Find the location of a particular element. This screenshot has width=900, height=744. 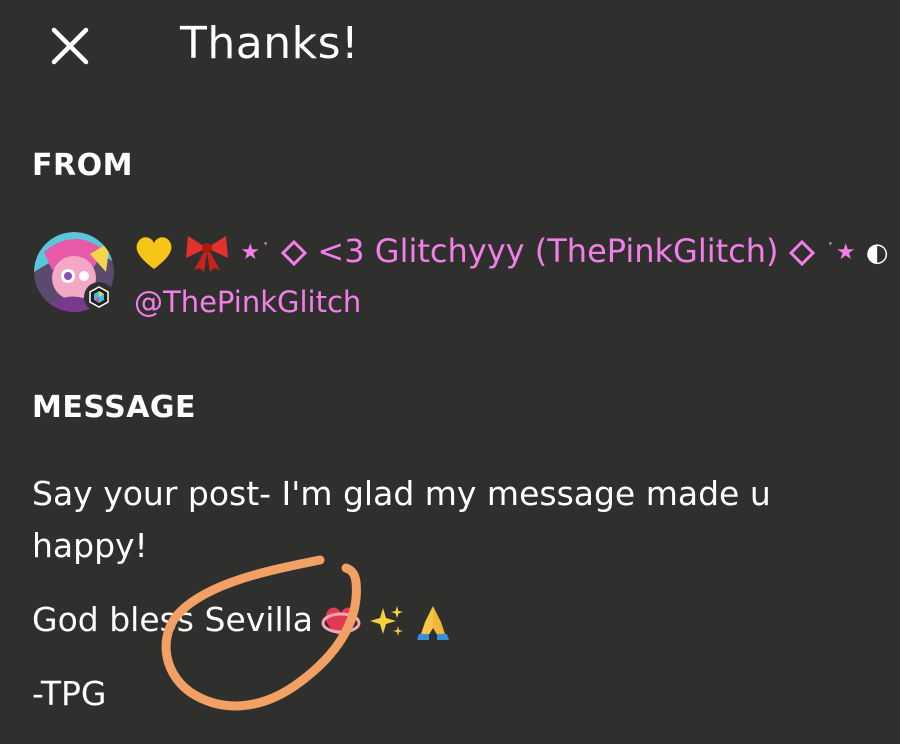

message-line-3: -TPG is located at coordinates (69, 693).